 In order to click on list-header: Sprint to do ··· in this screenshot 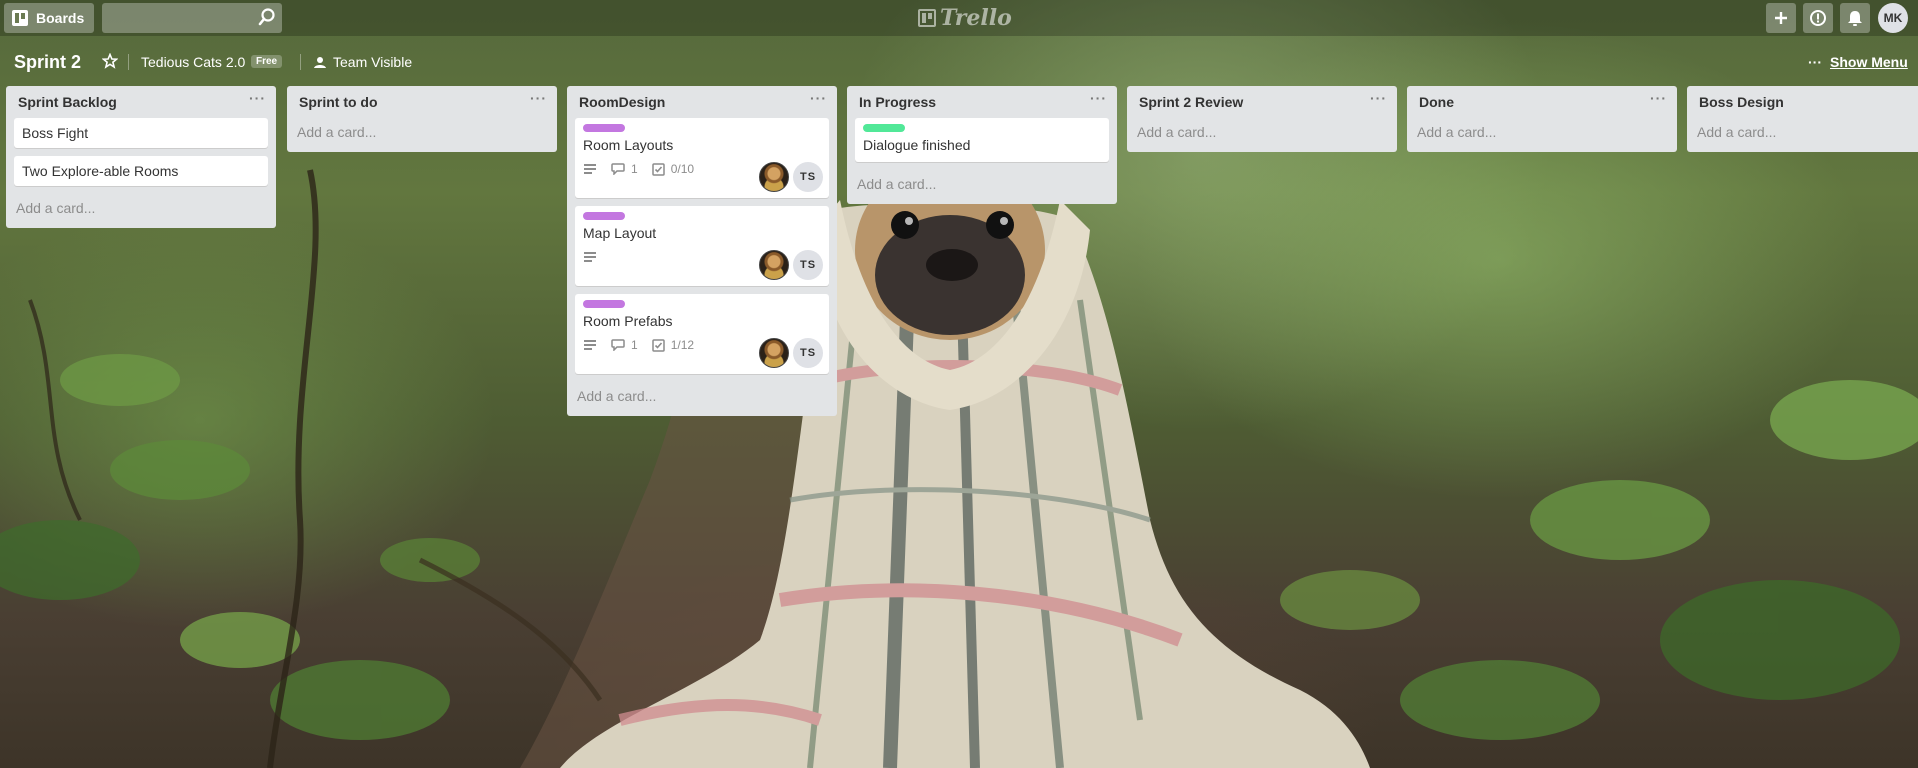, I will do `click(422, 102)`.